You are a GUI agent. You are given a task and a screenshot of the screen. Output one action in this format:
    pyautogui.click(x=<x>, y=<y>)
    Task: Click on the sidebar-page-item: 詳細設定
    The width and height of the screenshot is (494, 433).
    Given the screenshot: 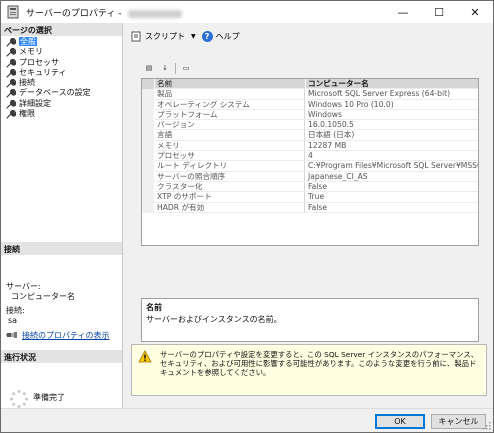 What is the action you would take?
    pyautogui.click(x=63, y=104)
    